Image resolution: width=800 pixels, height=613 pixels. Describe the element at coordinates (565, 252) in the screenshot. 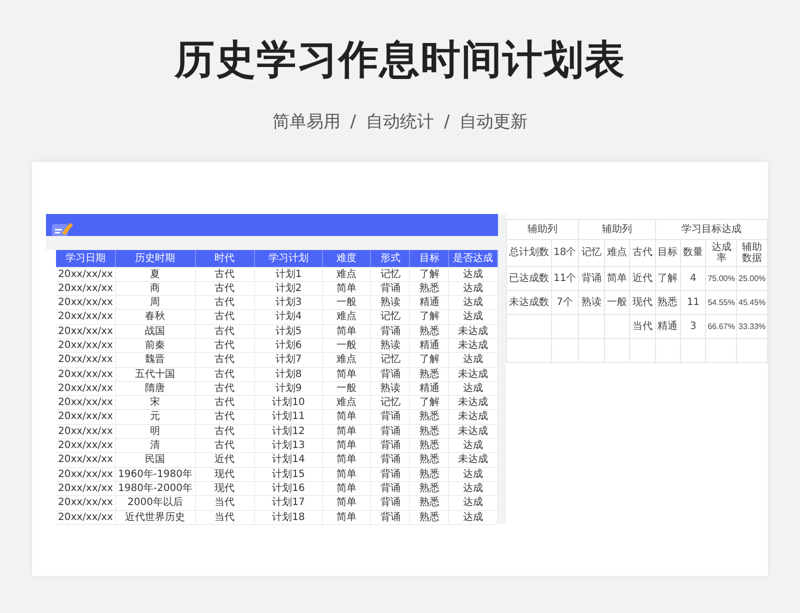

I see `table-cell: 18个` at that location.